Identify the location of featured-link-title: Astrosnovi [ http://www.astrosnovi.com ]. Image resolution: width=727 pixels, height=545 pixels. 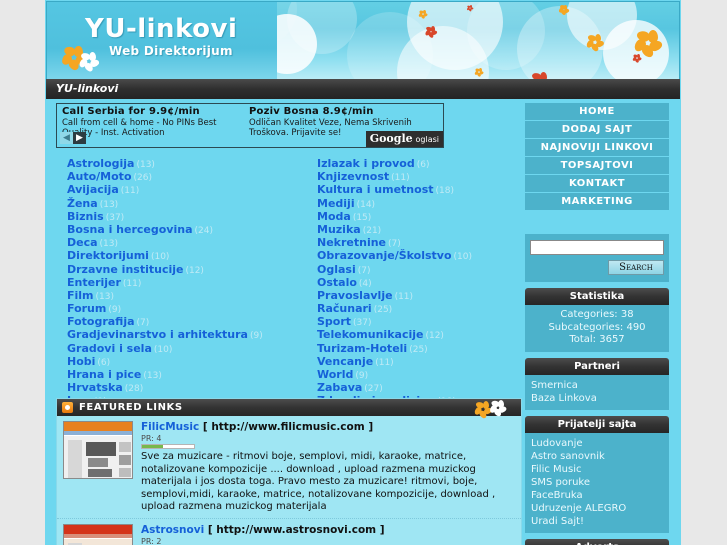
(328, 530).